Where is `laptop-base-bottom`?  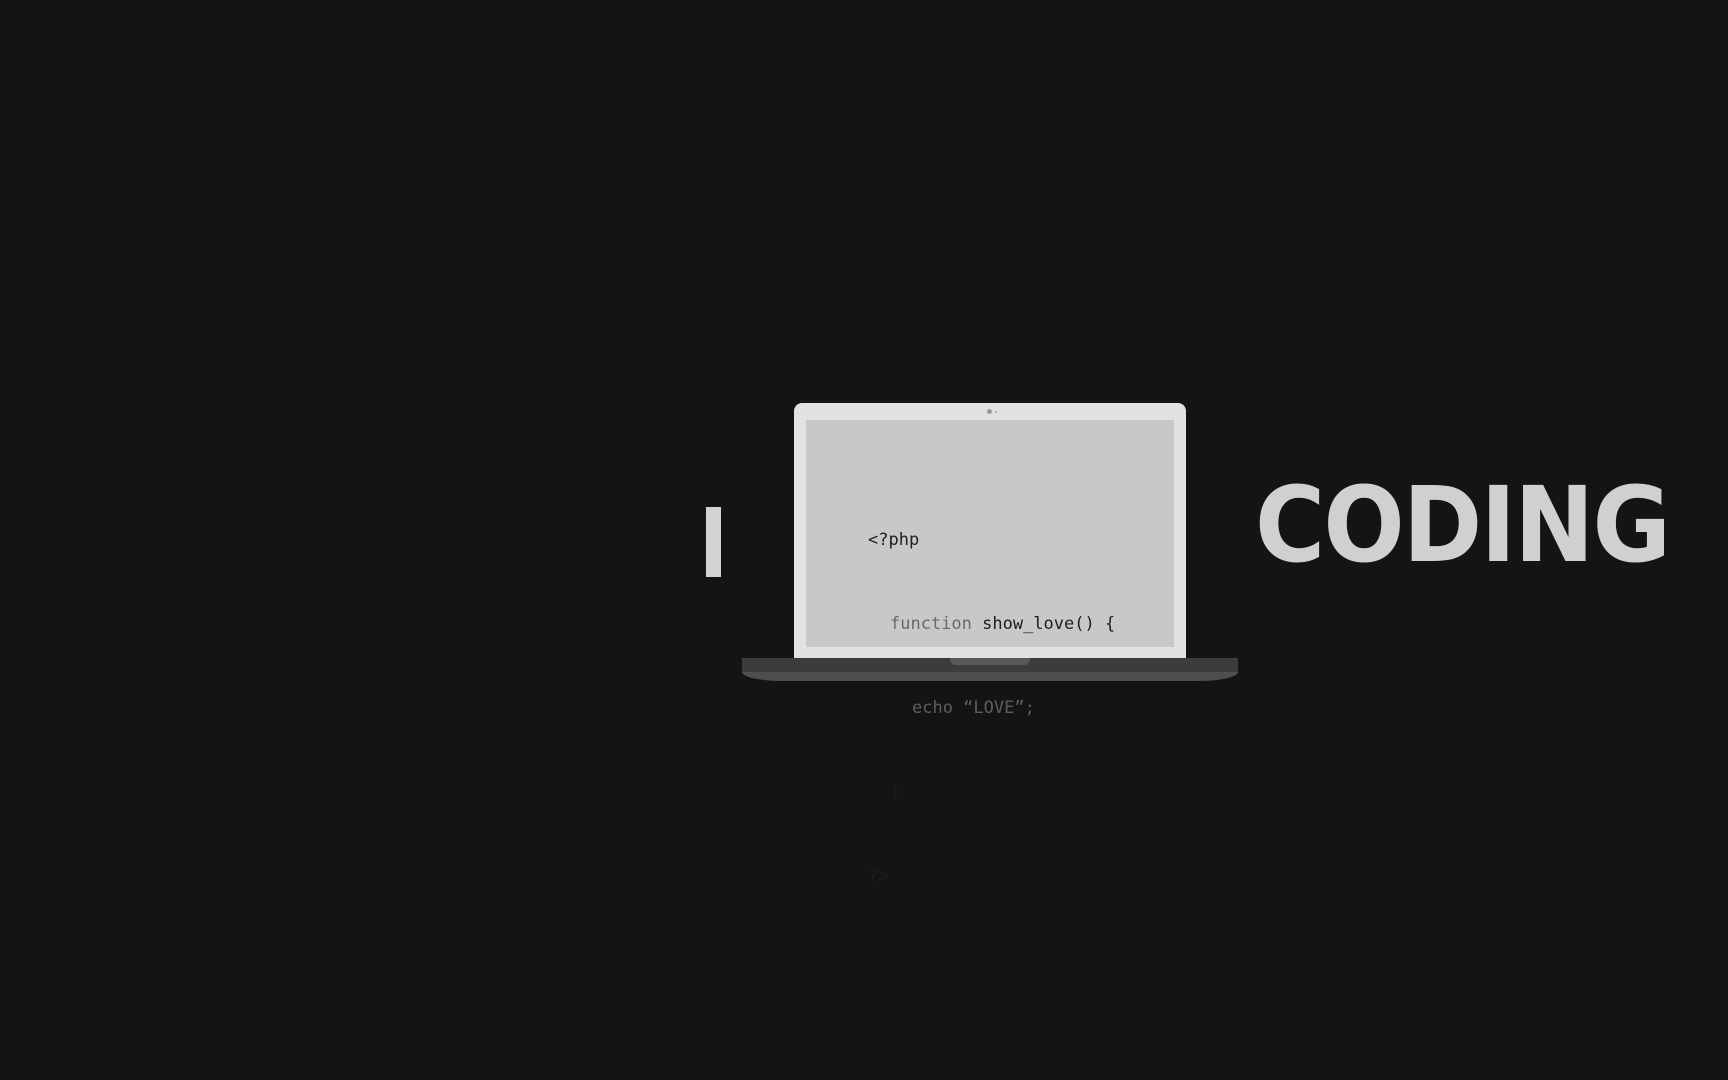
laptop-base-bottom is located at coordinates (990, 676).